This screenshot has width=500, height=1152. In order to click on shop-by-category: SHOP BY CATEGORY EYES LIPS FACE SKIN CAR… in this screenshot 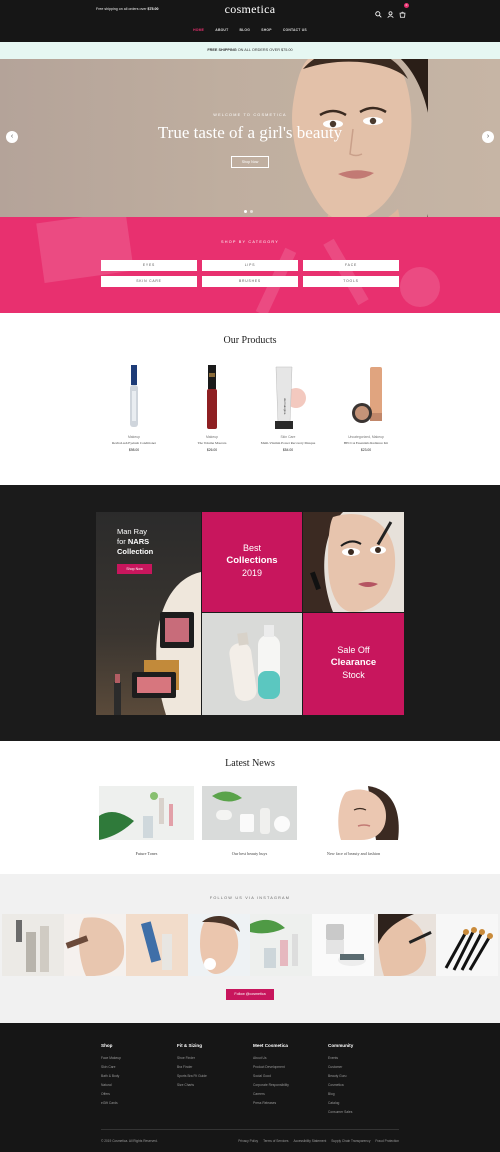, I will do `click(250, 265)`.